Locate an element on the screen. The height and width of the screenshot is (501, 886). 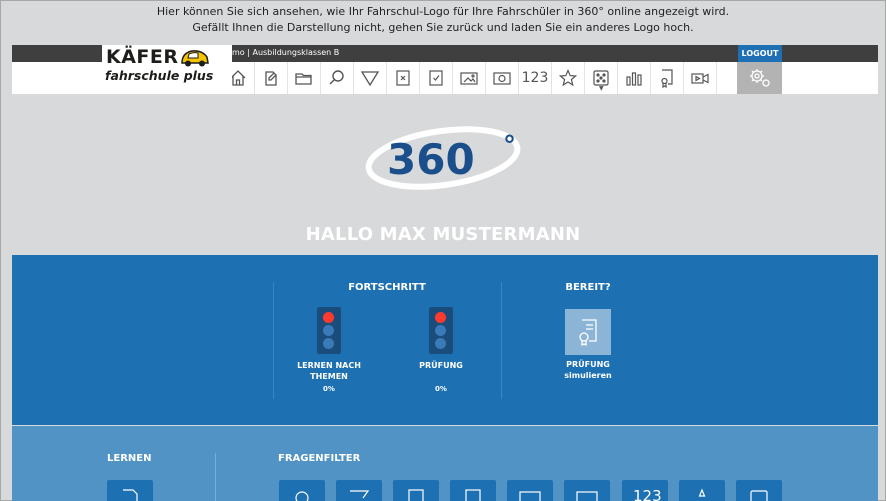
learn-topics-percent: 0% is located at coordinates (329, 389).